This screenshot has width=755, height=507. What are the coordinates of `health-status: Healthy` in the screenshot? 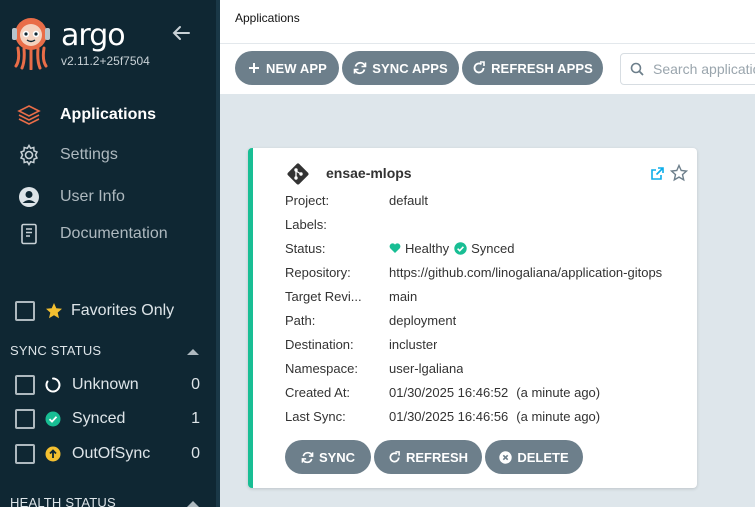 It's located at (427, 248).